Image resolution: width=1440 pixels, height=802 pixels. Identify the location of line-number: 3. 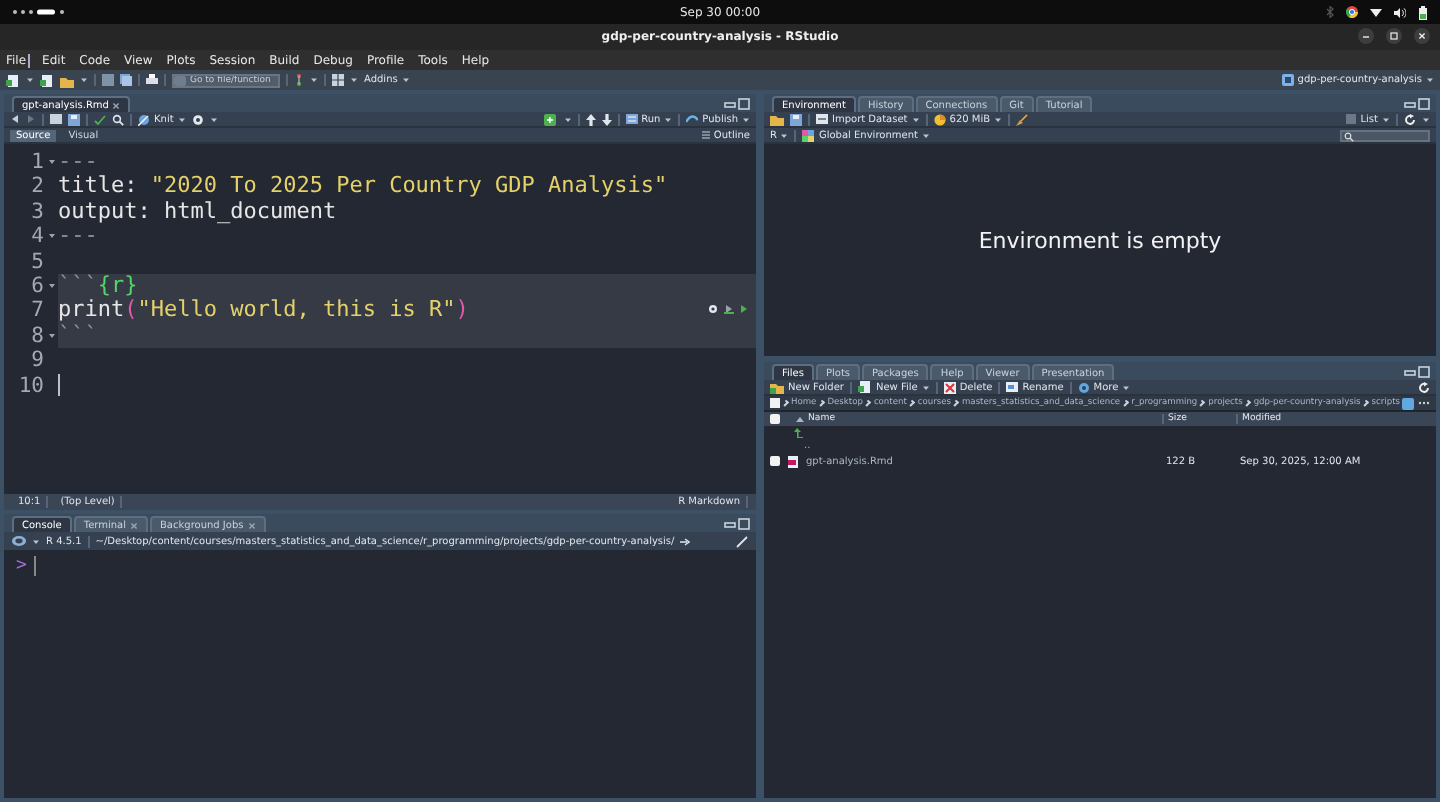
(36, 212).